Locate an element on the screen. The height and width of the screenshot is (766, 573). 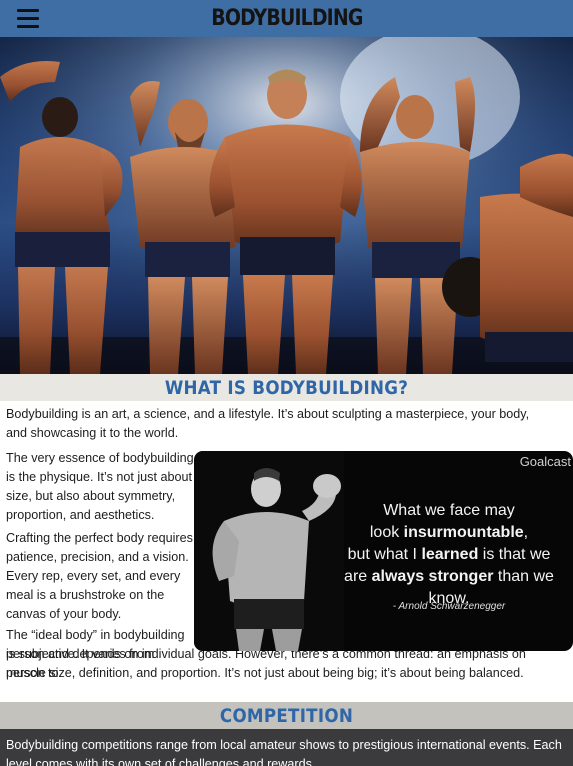
what-is-section-header: WHAT IS BODYBUILDING? is located at coordinates (286, 387).